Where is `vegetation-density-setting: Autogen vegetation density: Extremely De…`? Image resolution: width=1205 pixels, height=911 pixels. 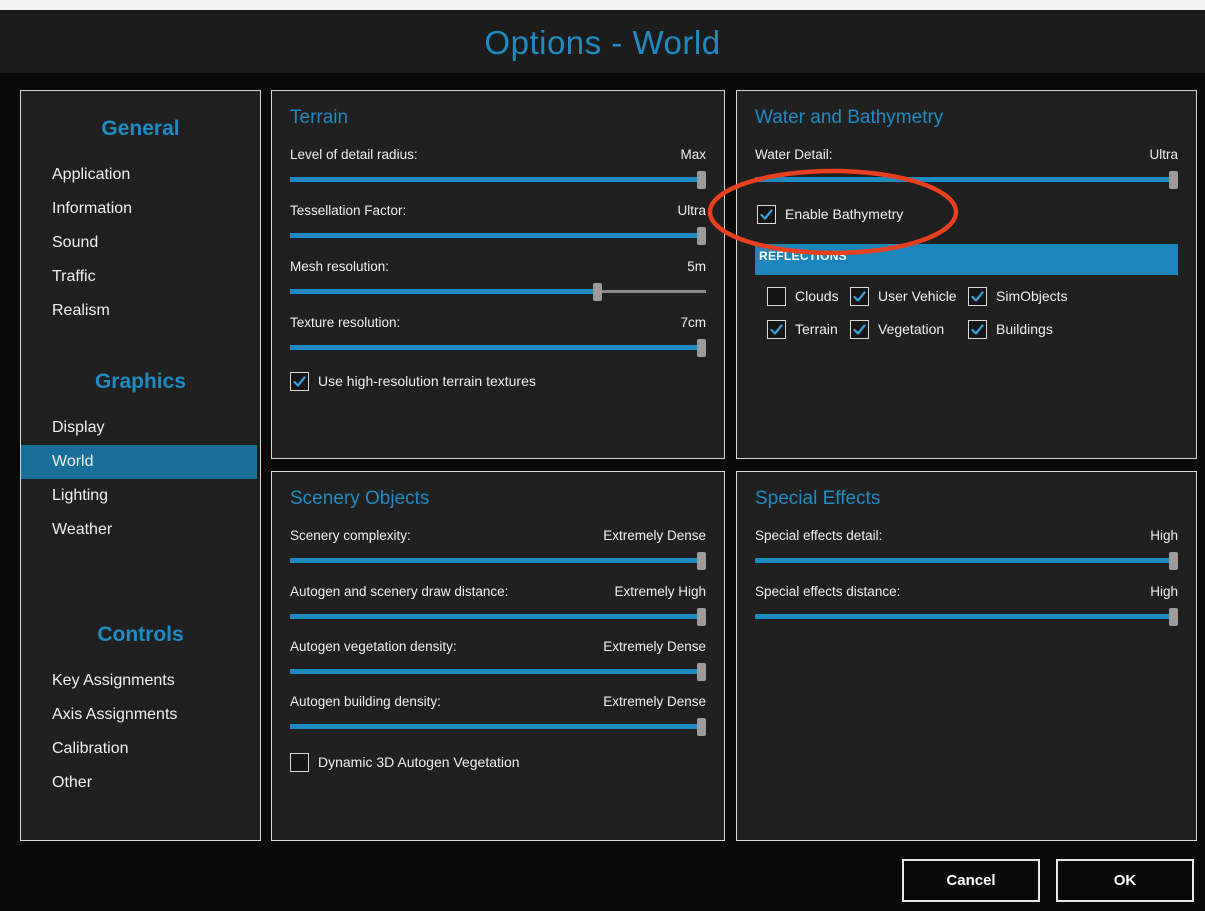 vegetation-density-setting: Autogen vegetation density: Extremely De… is located at coordinates (498, 660).